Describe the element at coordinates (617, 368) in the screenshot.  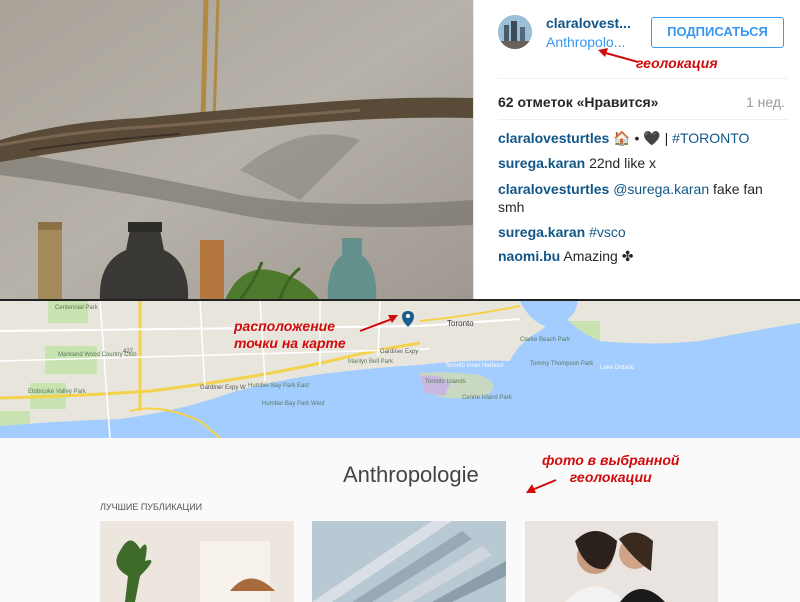
I see `map-label: Lake Ontario` at that location.